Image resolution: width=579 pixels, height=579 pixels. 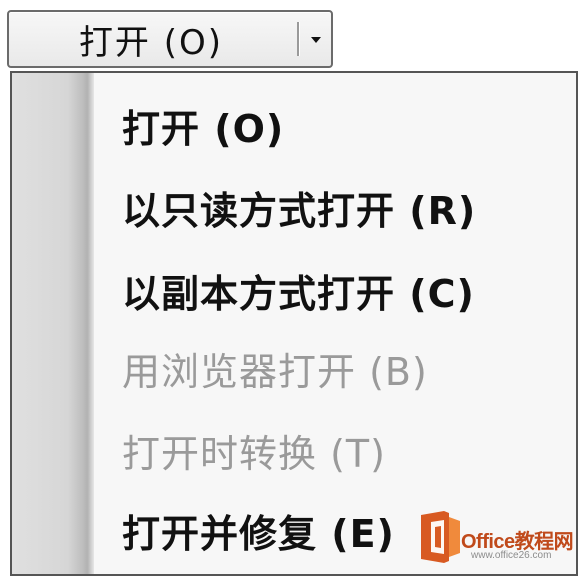 What do you see at coordinates (440, 537) in the screenshot?
I see `office-logo-icon` at bounding box center [440, 537].